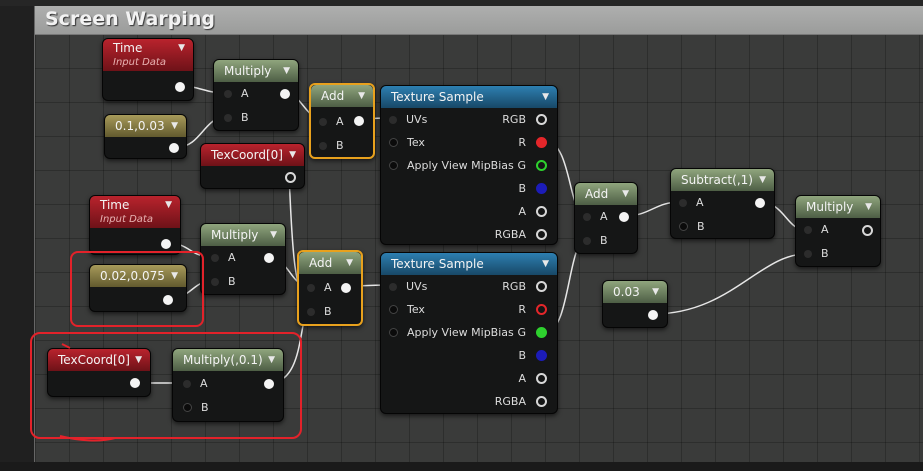  Describe the element at coordinates (128, 48) in the screenshot. I see `node-title: Time` at that location.